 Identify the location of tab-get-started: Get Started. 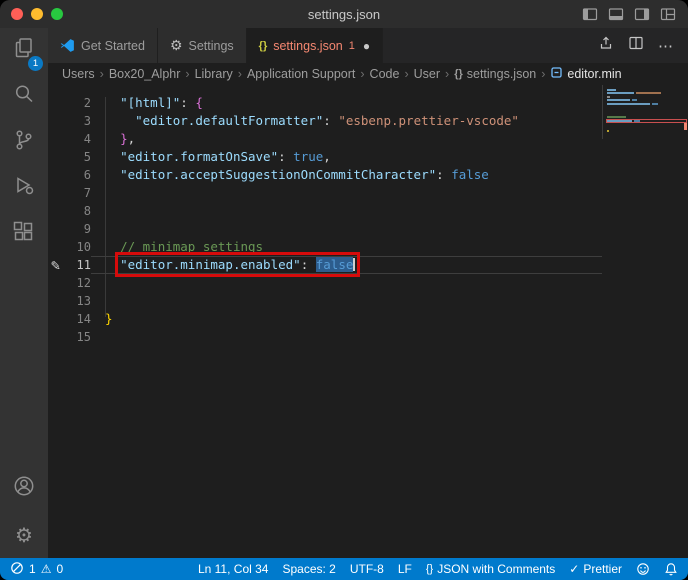
(103, 45).